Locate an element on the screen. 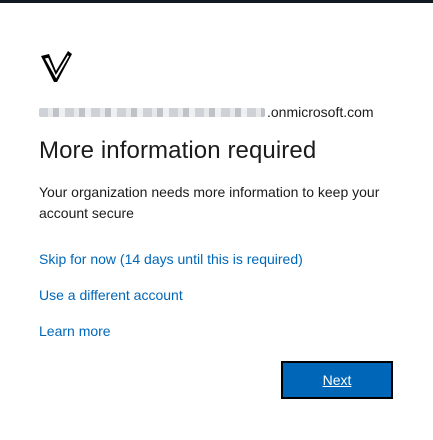 Image resolution: width=433 pixels, height=440 pixels. shield-check-icon is located at coordinates (56, 66).